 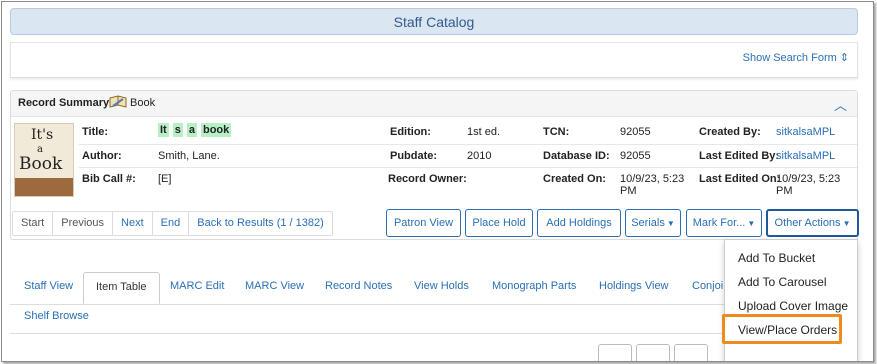 What do you see at coordinates (579, 223) in the screenshot?
I see `add-holdings-button: Add Holdings` at bounding box center [579, 223].